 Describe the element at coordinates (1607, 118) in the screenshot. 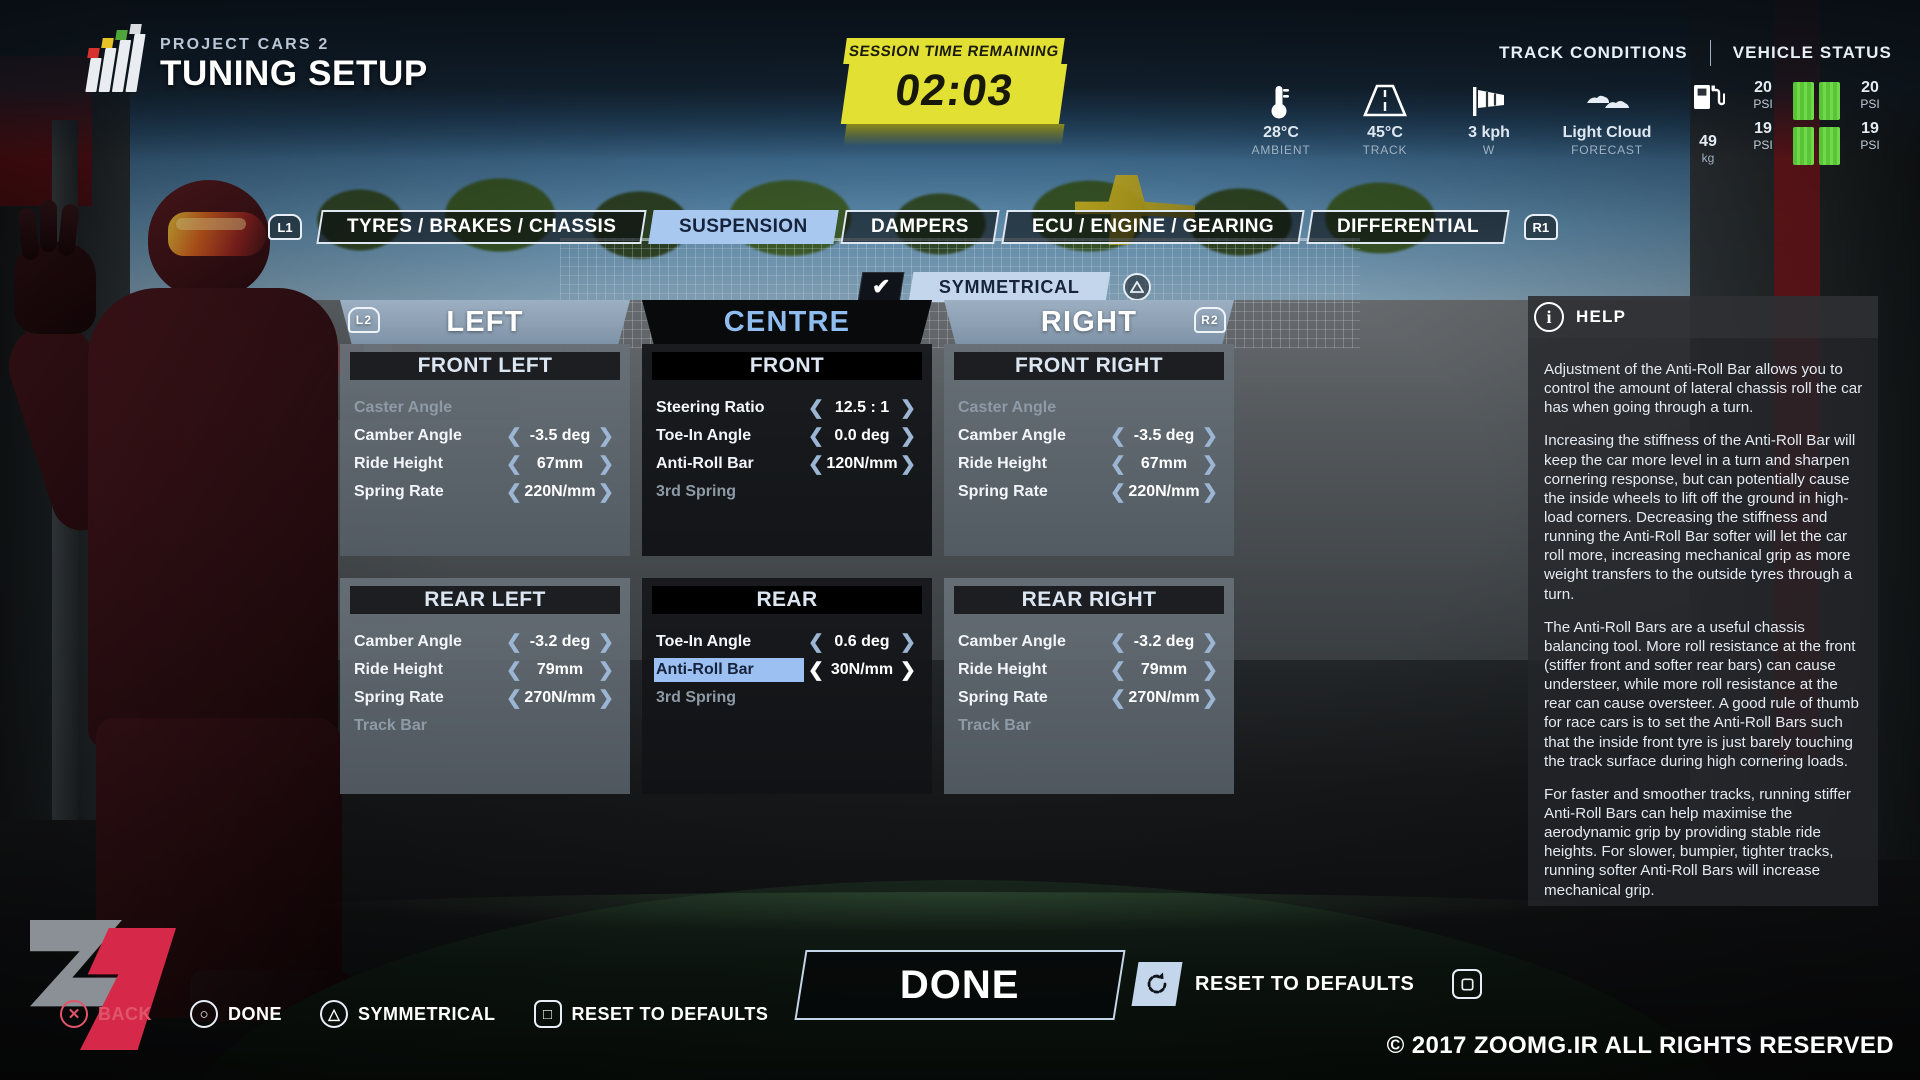

I see `condition-forecast: Light Cloud FORECAST` at that location.